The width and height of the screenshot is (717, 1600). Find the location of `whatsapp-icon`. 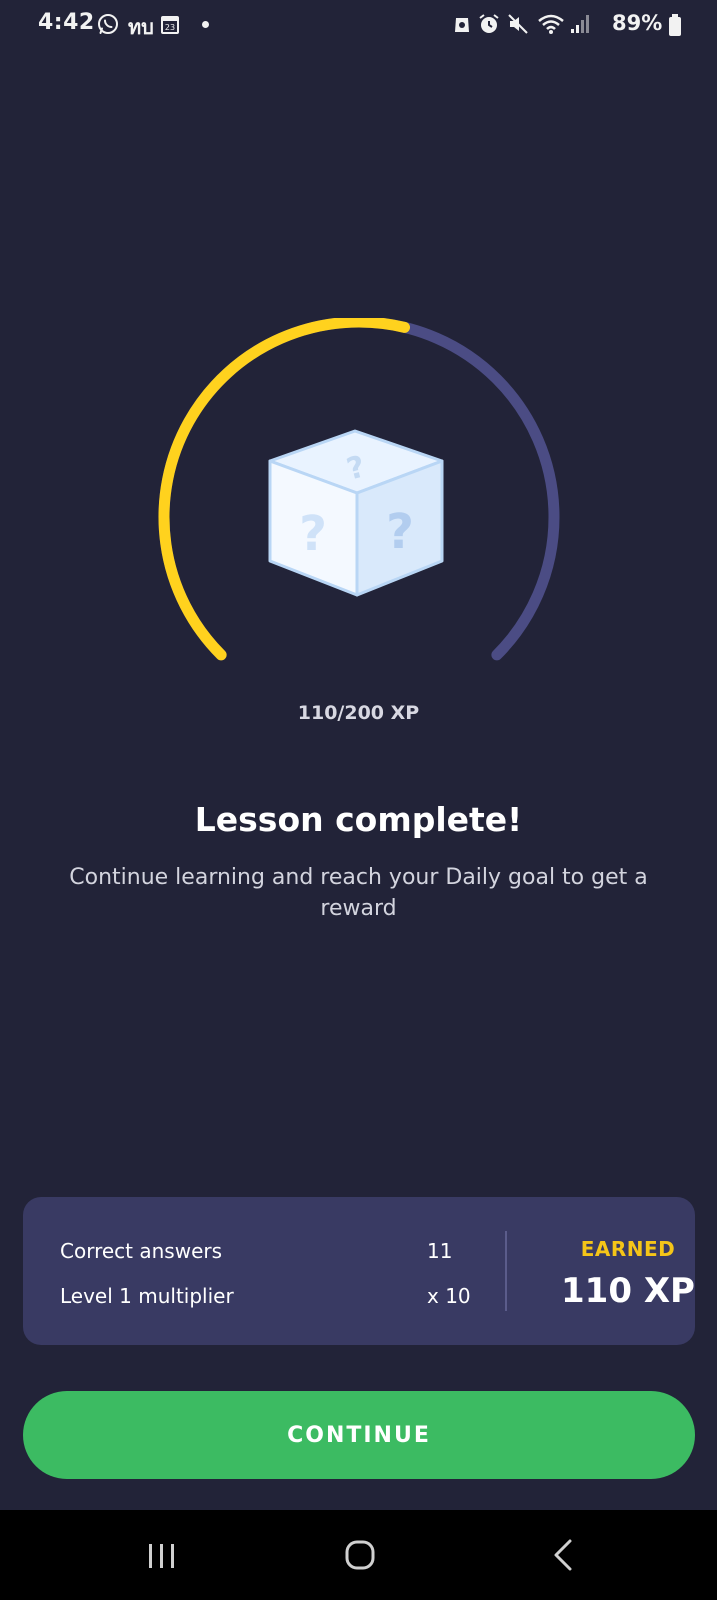

whatsapp-icon is located at coordinates (108, 24).